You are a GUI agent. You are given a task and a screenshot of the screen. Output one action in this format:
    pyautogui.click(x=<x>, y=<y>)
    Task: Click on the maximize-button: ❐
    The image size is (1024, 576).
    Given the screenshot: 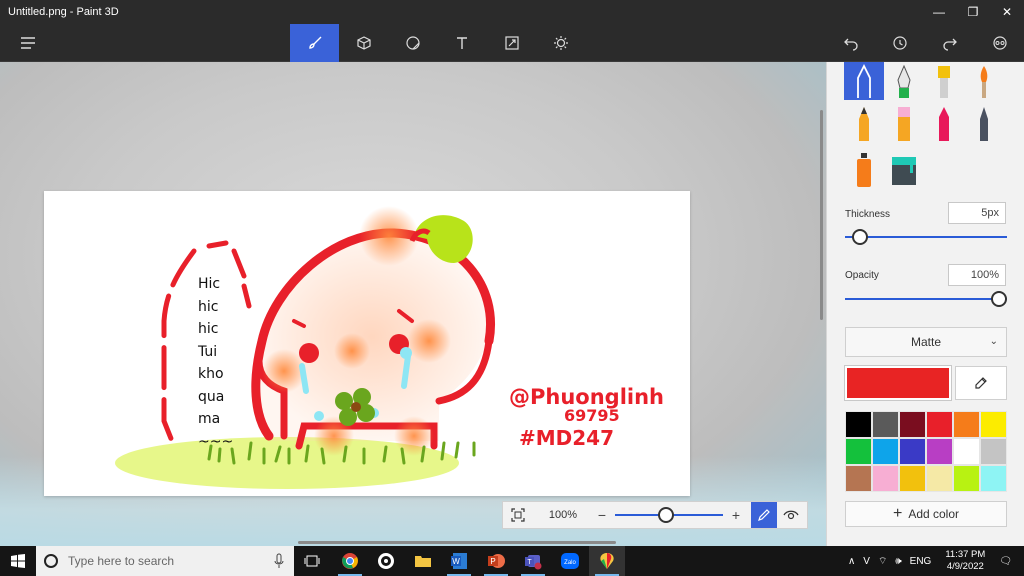 What is the action you would take?
    pyautogui.click(x=973, y=12)
    